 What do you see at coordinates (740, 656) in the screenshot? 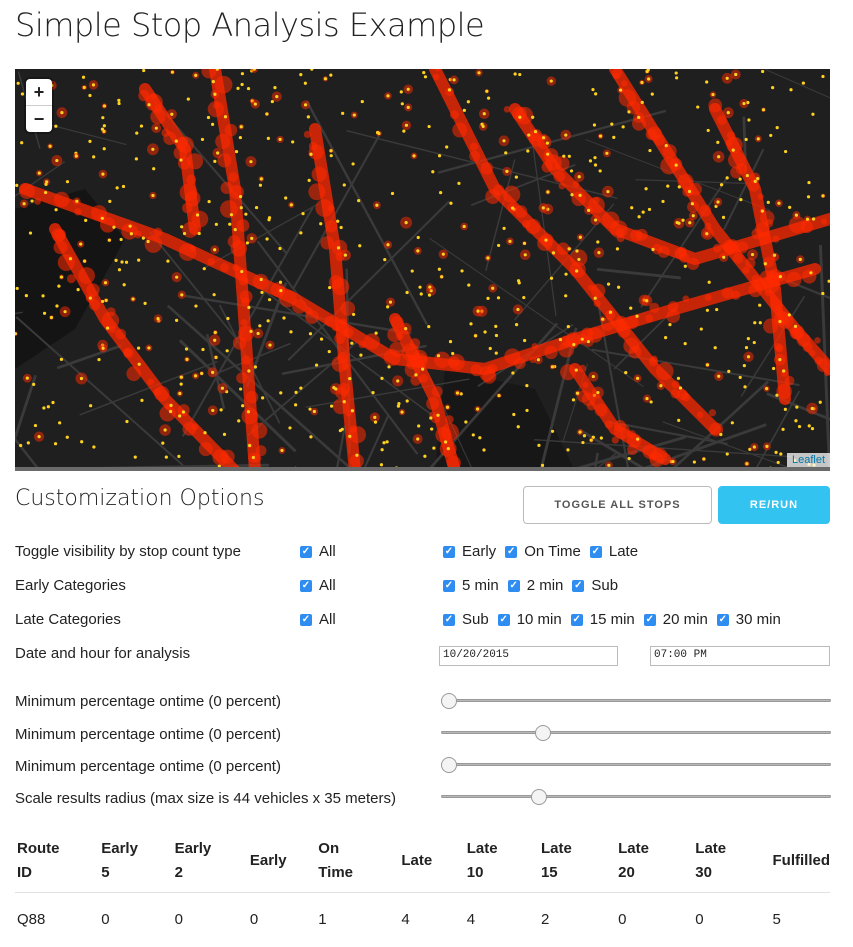
I see `time-input: 07:00 PM` at bounding box center [740, 656].